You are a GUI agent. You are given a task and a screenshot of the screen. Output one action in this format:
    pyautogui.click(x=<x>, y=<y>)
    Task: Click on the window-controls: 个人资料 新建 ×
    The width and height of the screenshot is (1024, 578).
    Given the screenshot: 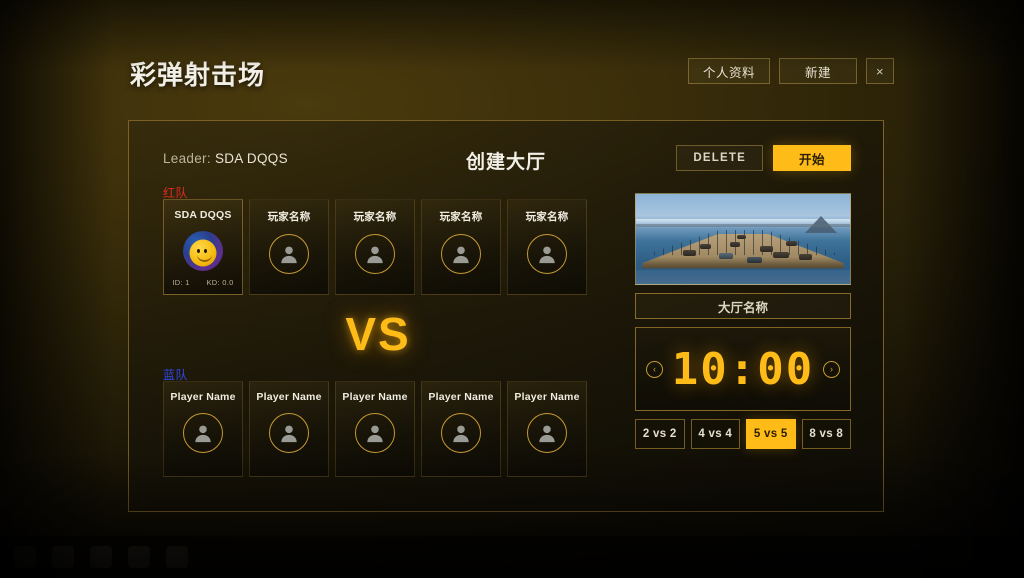 What is the action you would take?
    pyautogui.click(x=790, y=71)
    